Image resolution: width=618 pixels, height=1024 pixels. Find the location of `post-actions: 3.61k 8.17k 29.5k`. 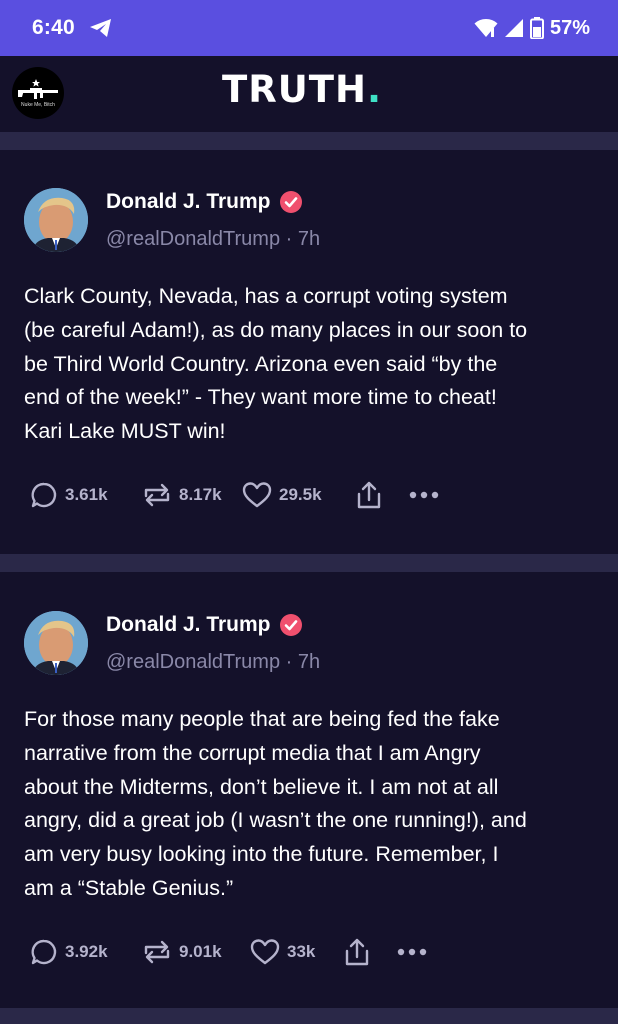

post-actions: 3.61k 8.17k 29.5k is located at coordinates (235, 495).